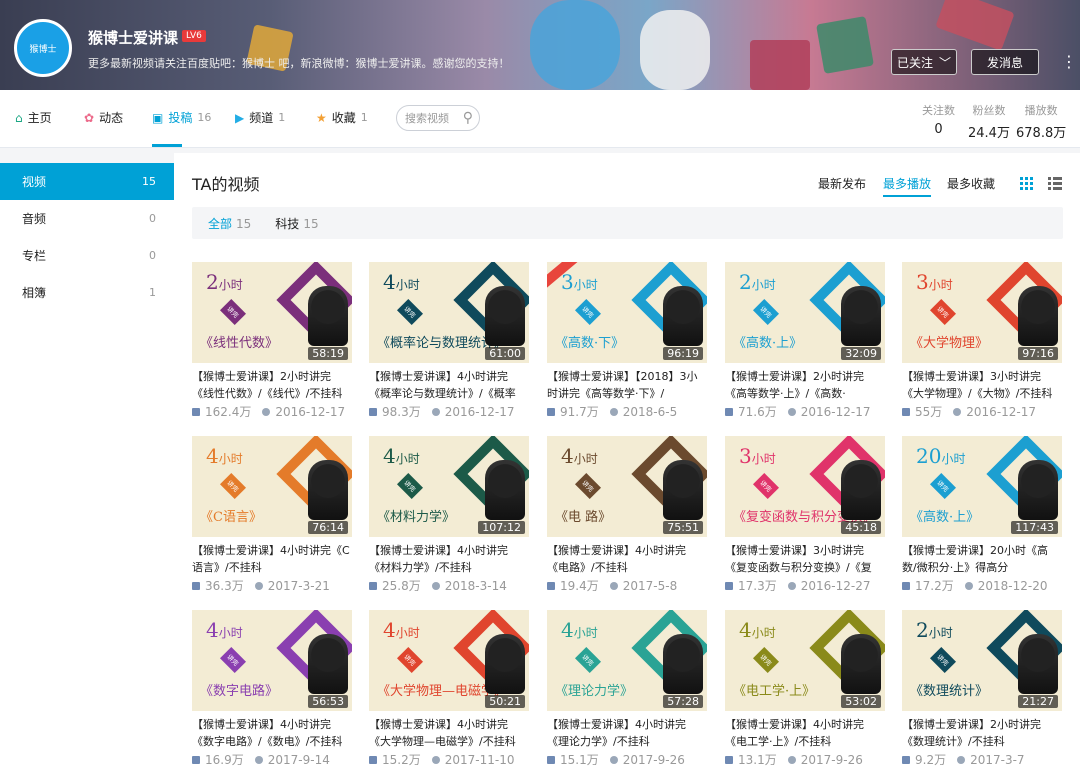  Describe the element at coordinates (449, 585) in the screenshot. I see `video-meta: 25.8万2018-3-14` at that location.